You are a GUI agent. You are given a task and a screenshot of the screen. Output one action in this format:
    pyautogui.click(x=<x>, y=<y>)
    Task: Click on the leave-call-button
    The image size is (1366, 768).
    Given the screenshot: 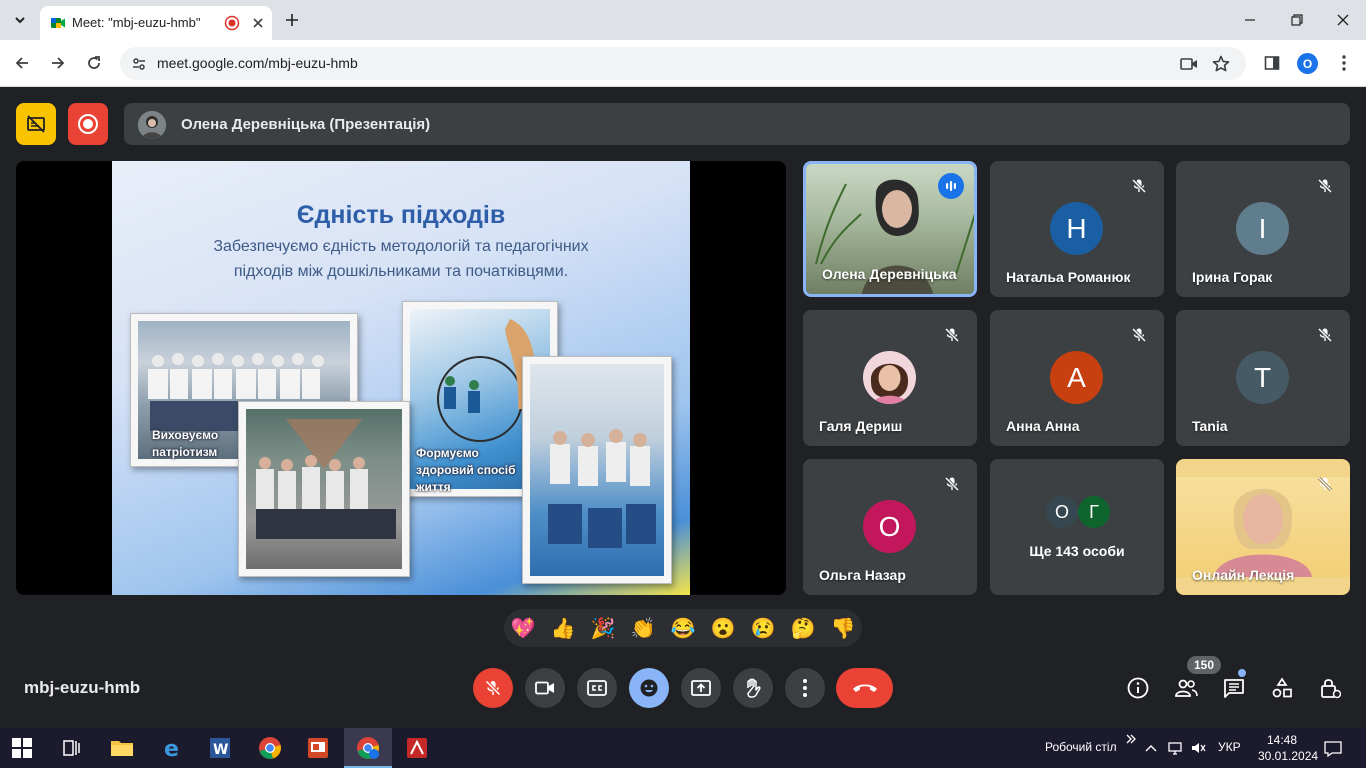 What is the action you would take?
    pyautogui.click(x=864, y=688)
    